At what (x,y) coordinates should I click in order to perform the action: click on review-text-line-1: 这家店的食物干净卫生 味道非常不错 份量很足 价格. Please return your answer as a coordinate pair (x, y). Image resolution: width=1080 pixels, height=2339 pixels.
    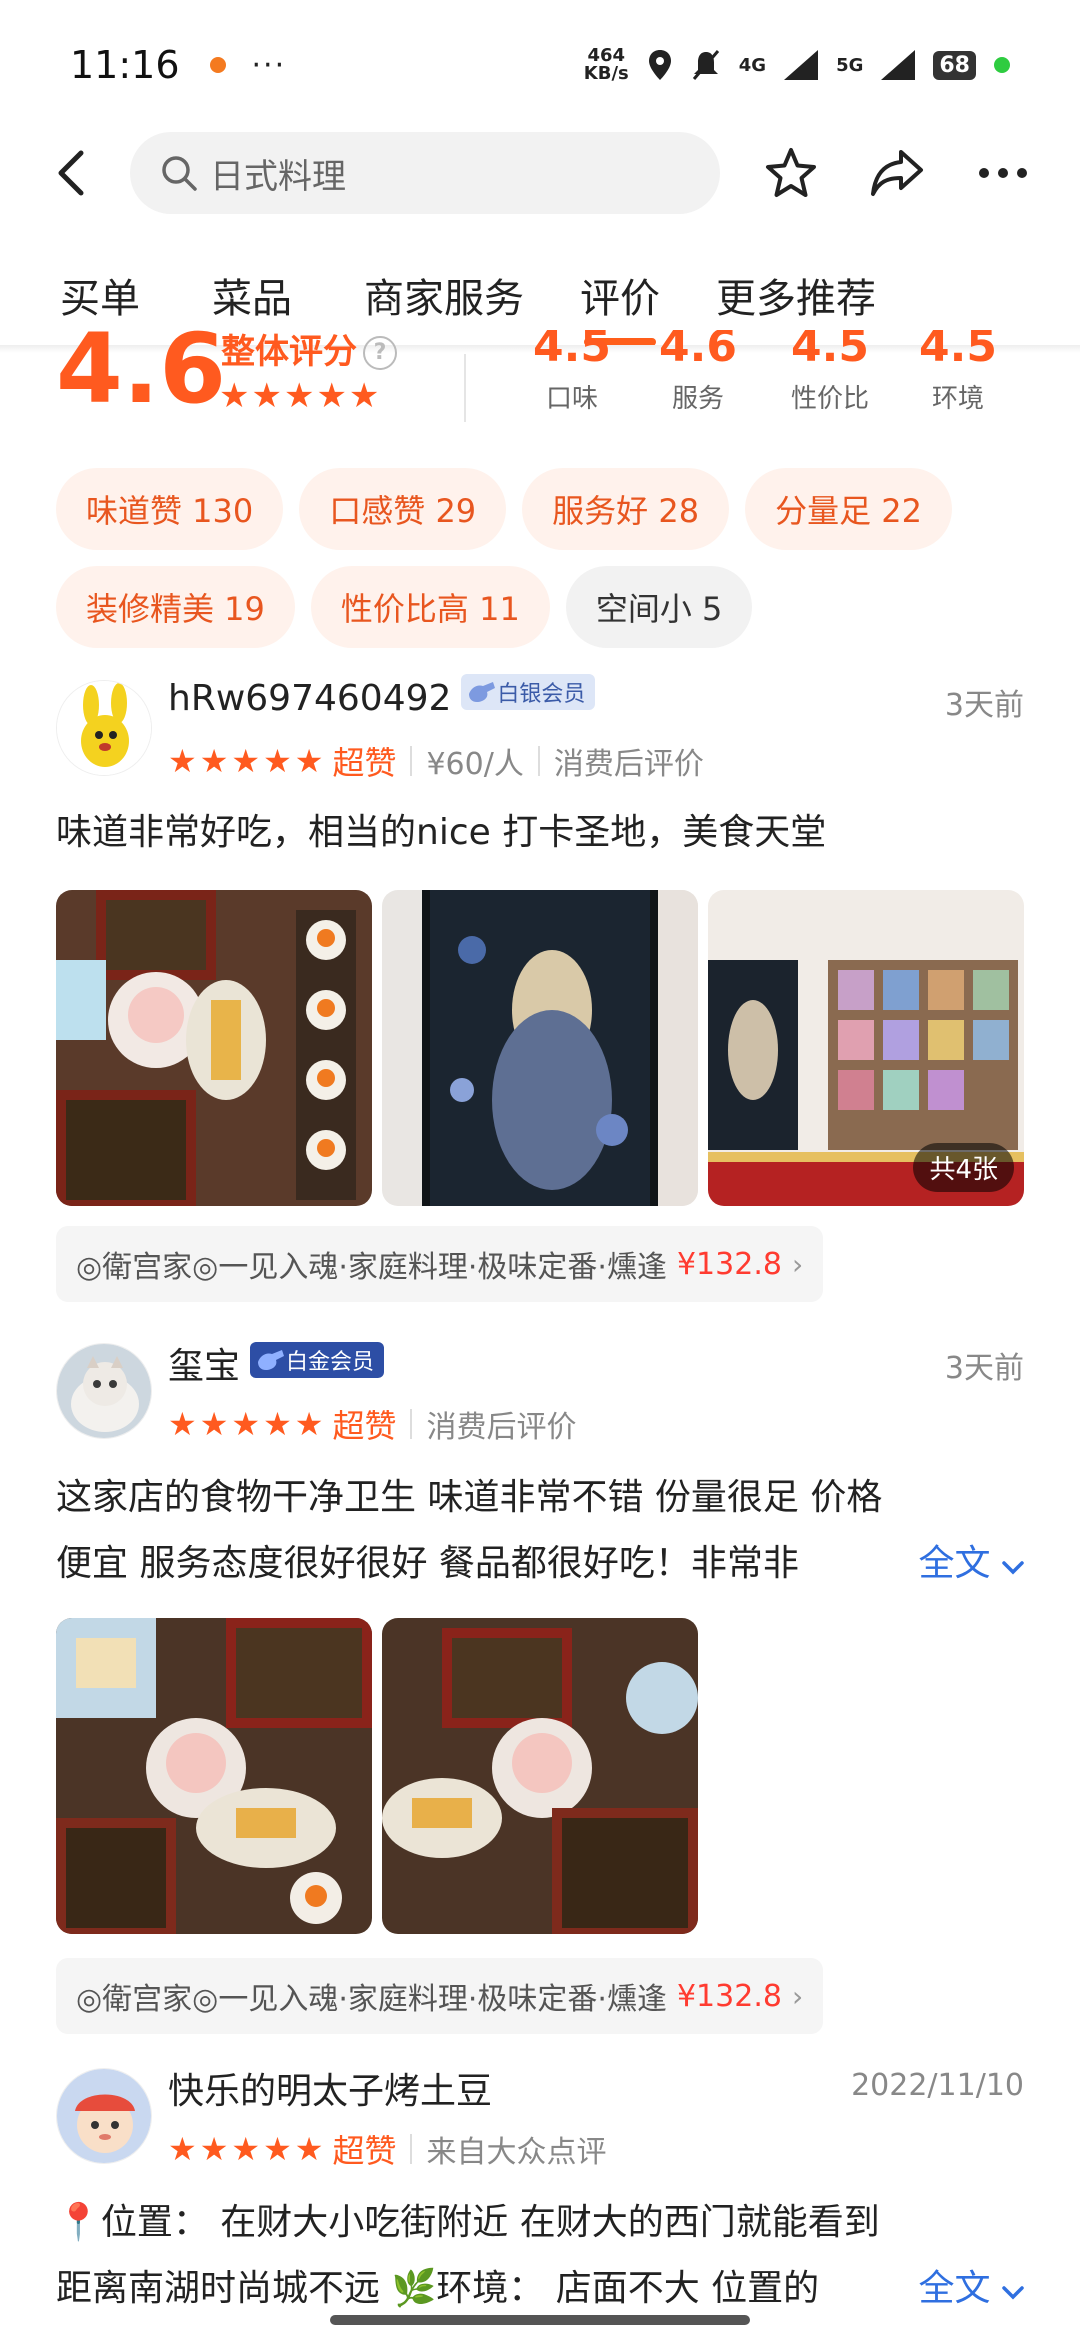
    Looking at the image, I should click on (469, 1498).